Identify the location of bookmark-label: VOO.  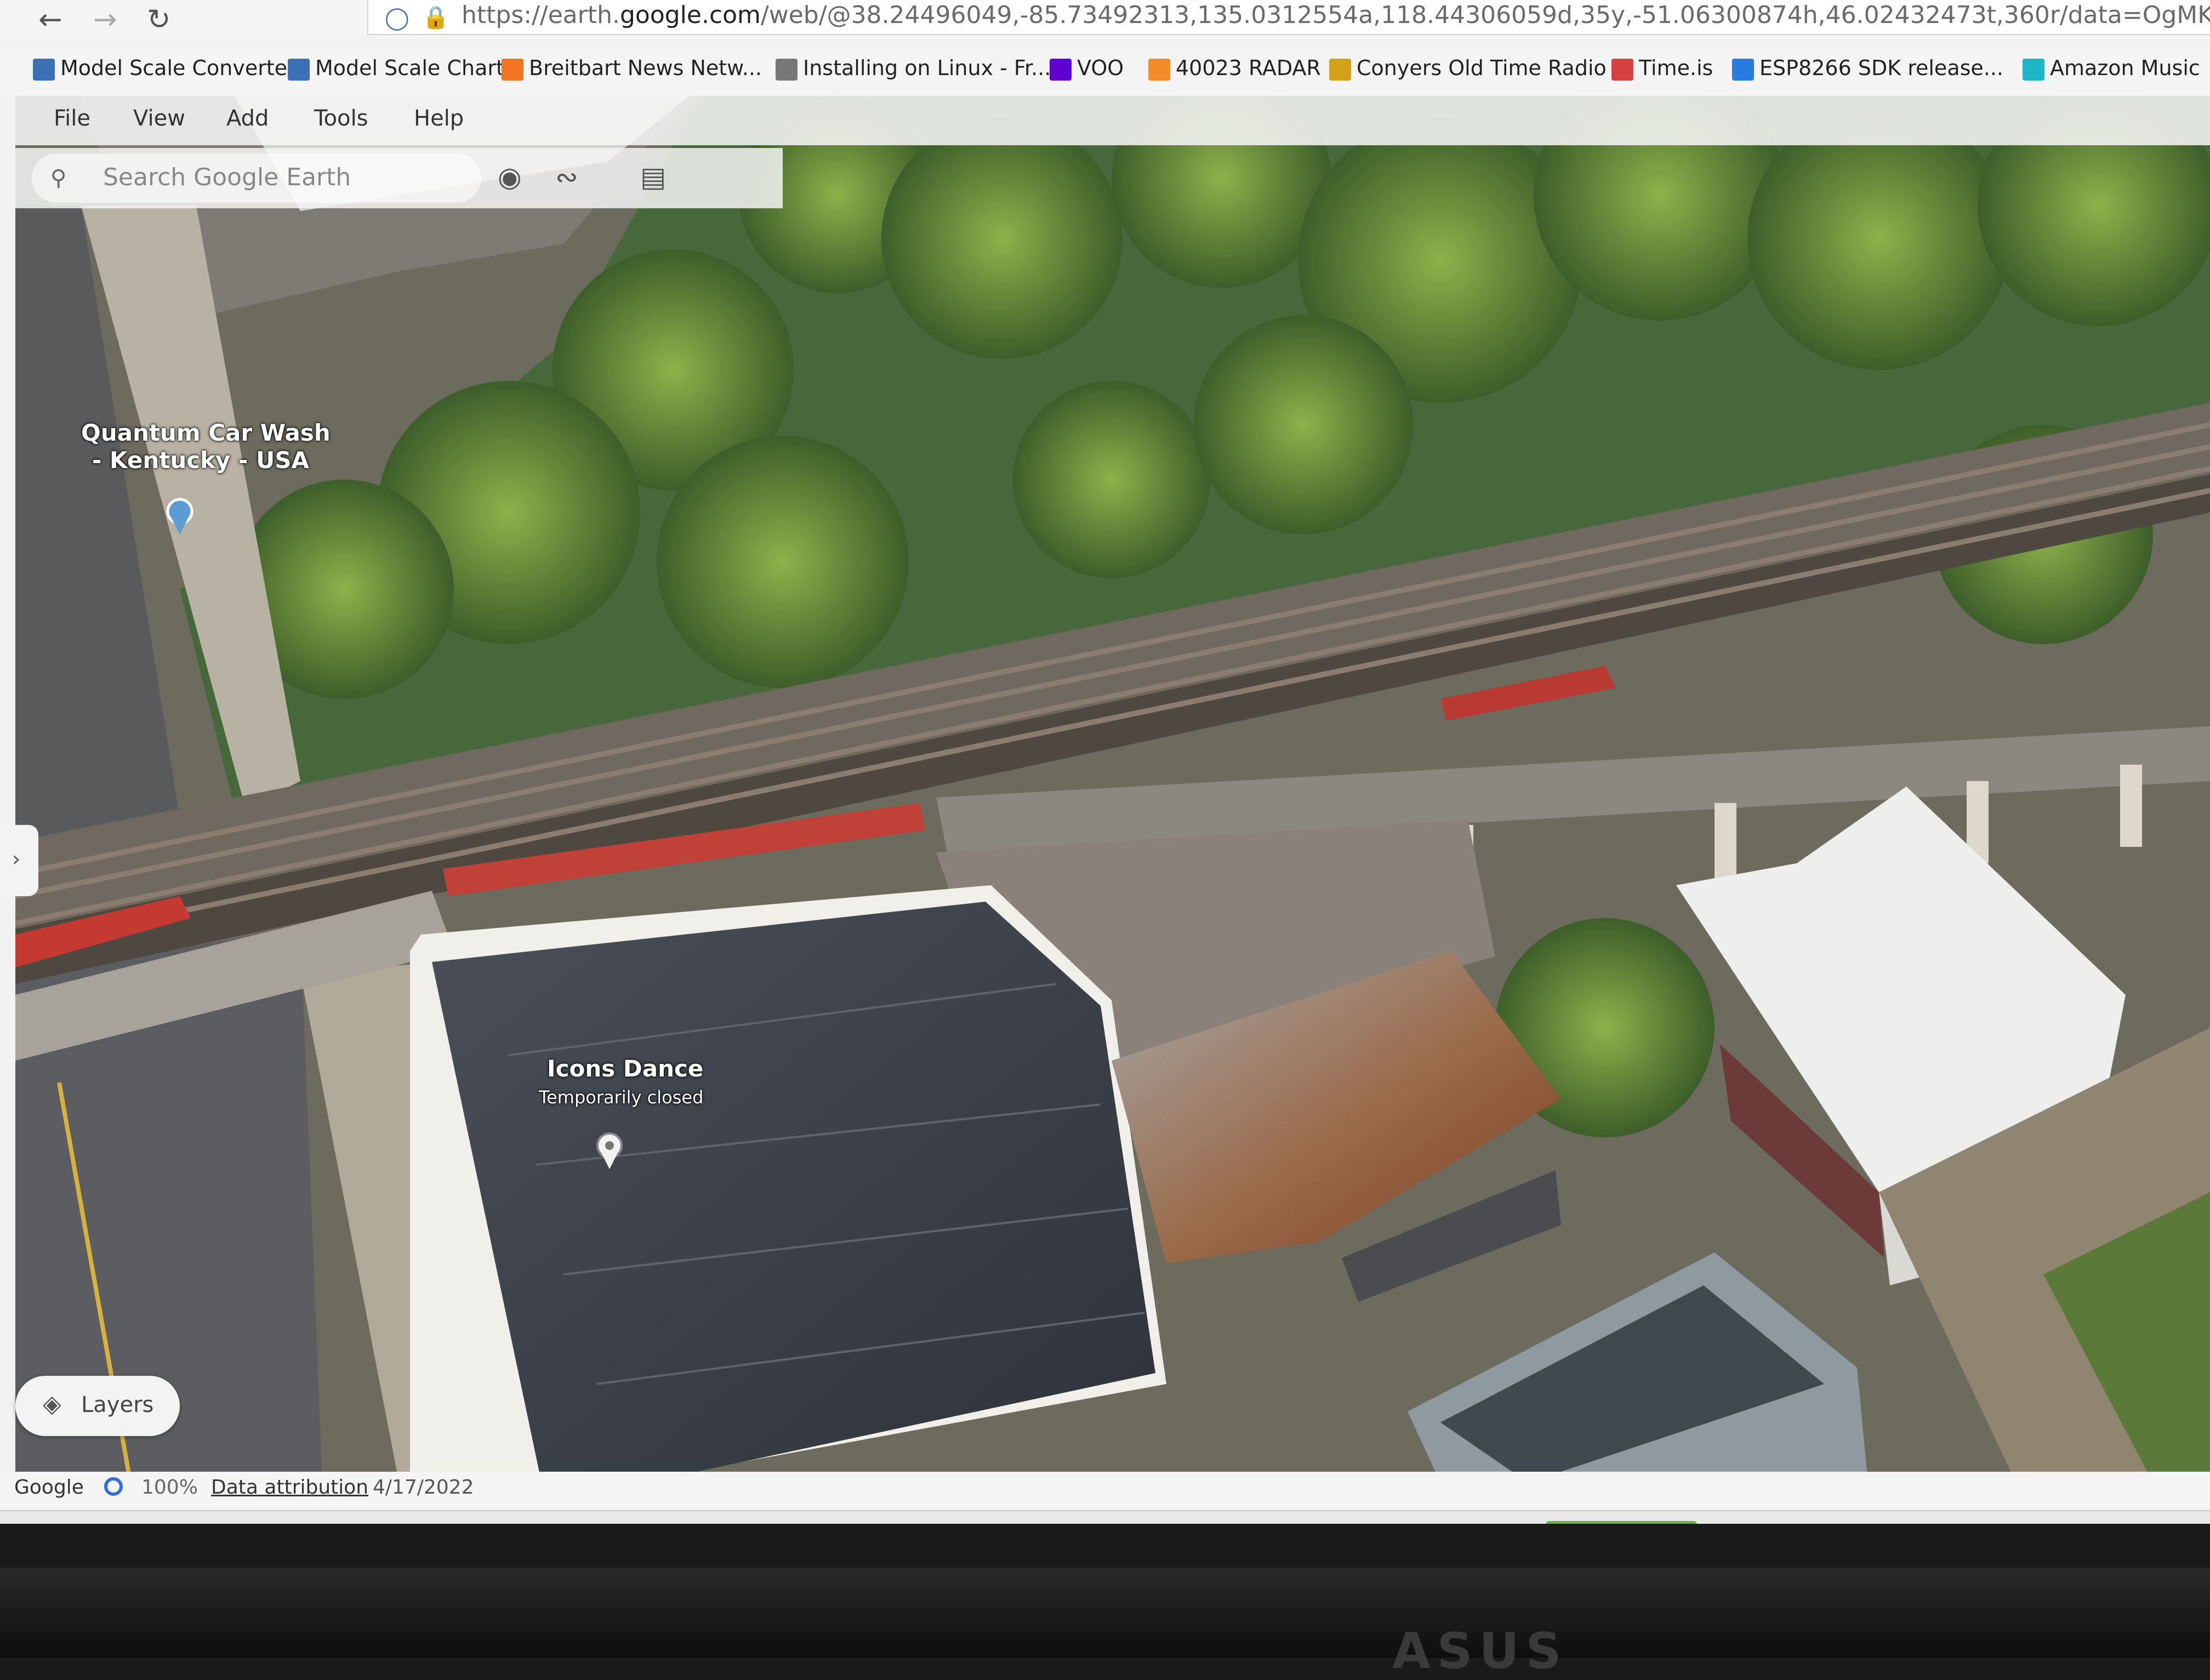
(1100, 68).